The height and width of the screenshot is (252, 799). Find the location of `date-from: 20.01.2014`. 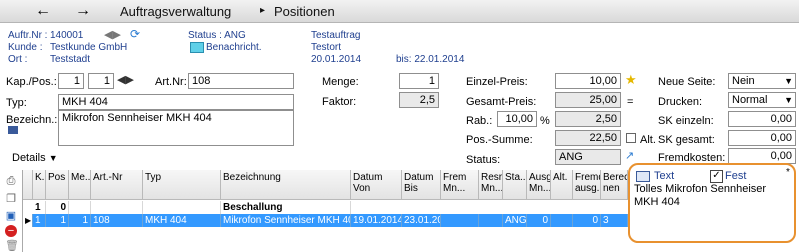

date-from: 20.01.2014 is located at coordinates (336, 59).